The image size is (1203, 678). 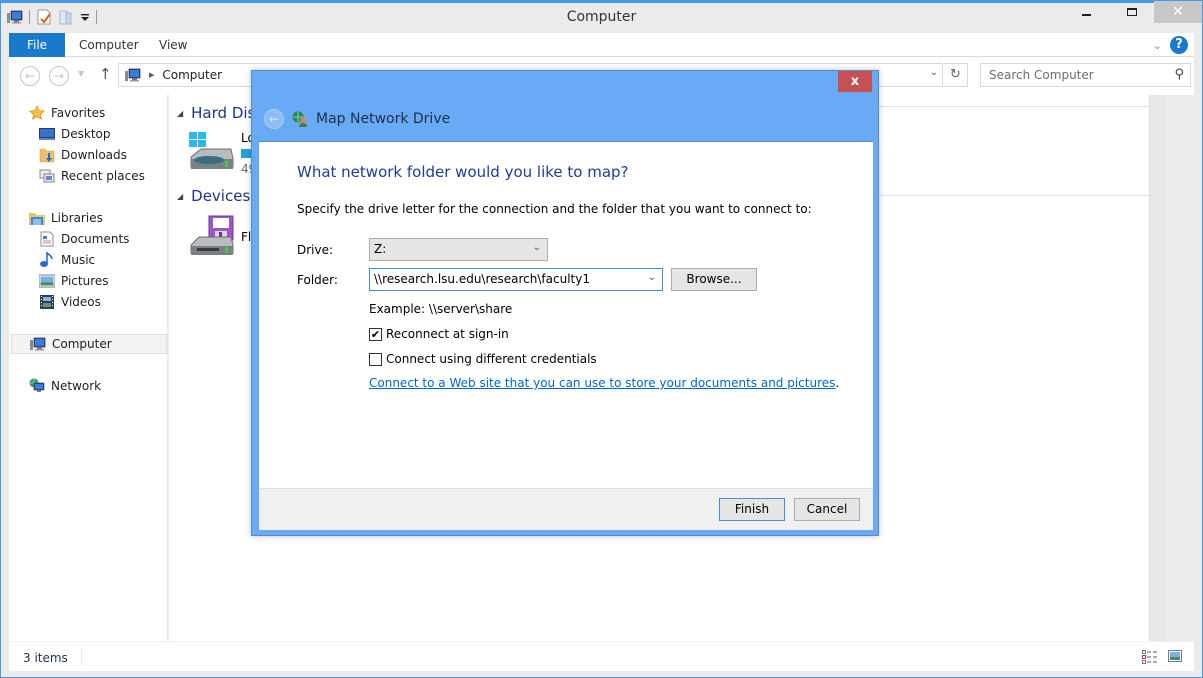 I want to click on nav-desktop-label: Desktop, so click(x=86, y=134).